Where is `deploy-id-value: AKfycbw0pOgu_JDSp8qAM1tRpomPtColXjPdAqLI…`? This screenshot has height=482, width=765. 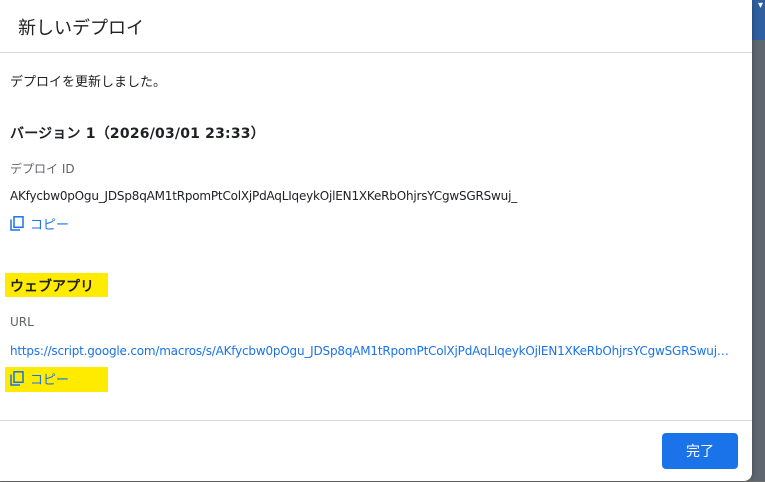 deploy-id-value: AKfycbw0pOgu_JDSp8qAM1tRpomPtColXjPdAqLI… is located at coordinates (264, 196).